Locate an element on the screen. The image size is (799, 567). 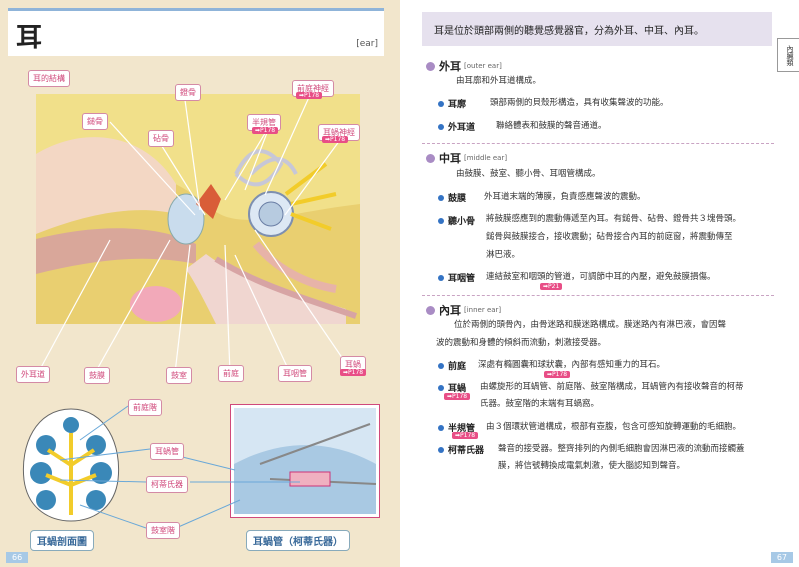
term-corti: 柯蒂氏器 is located at coordinates (461, 449).